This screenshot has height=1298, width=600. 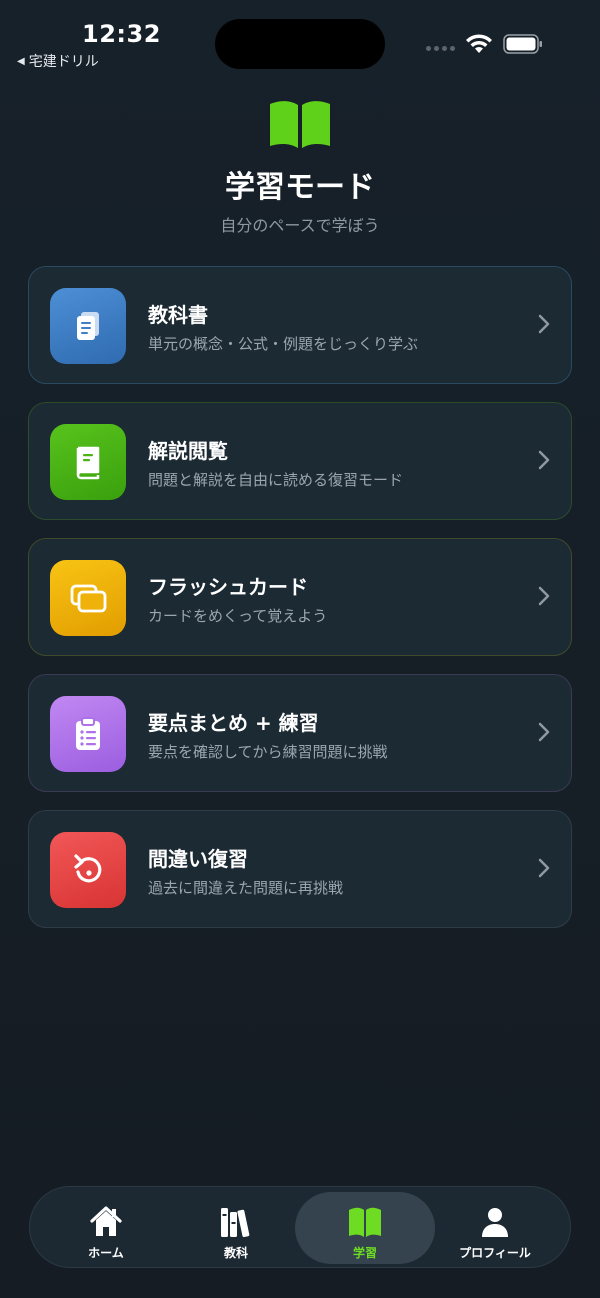 I want to click on status-time: 12:32, so click(x=121, y=34).